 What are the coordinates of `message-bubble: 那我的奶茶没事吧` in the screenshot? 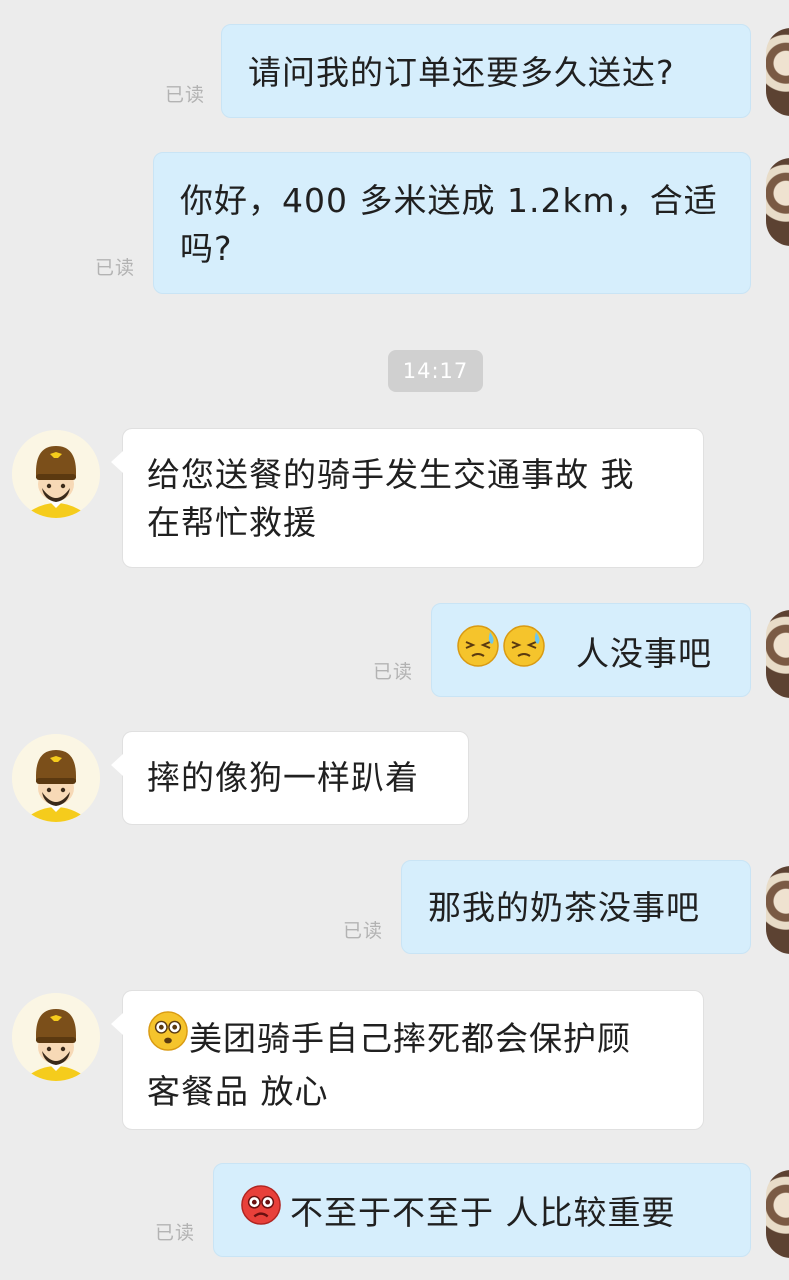 It's located at (576, 907).